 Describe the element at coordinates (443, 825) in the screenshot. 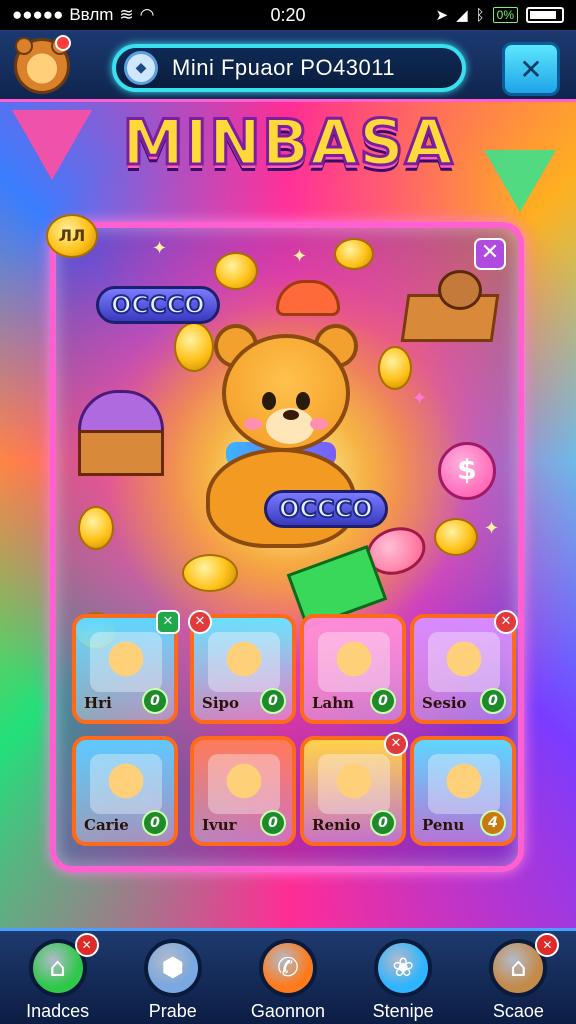

I see `tile-label: Penu` at that location.